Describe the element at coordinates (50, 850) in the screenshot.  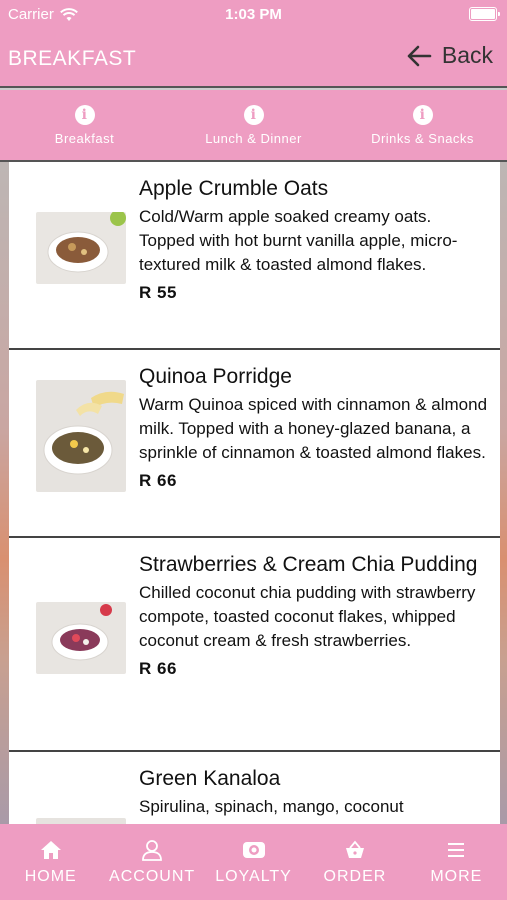
I see `home-icon` at that location.